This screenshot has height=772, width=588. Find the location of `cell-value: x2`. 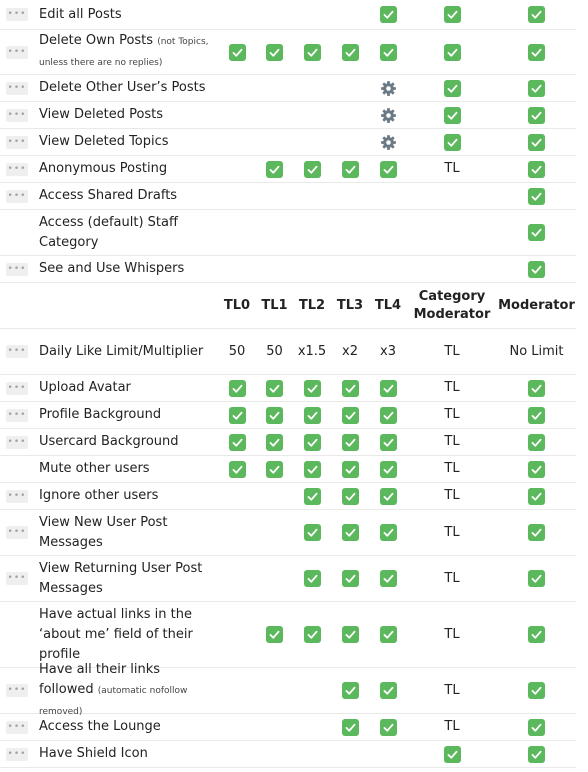

cell-value: x2 is located at coordinates (350, 351).